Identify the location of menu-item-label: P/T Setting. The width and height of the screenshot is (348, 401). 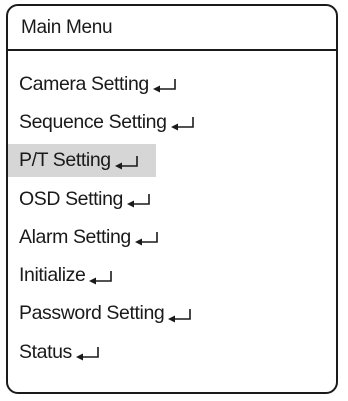
(65, 160).